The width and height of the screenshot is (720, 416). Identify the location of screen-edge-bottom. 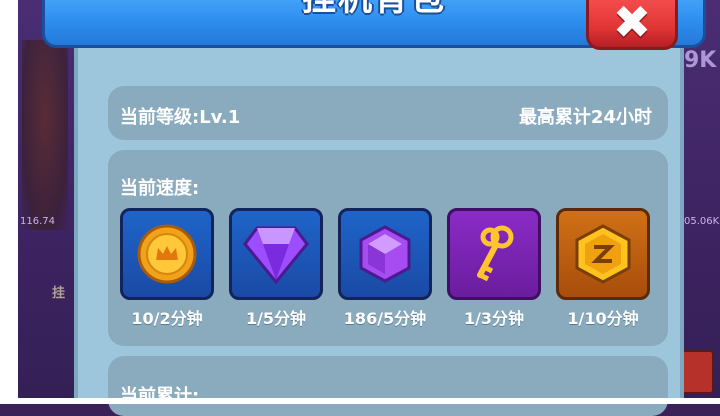
(360, 401).